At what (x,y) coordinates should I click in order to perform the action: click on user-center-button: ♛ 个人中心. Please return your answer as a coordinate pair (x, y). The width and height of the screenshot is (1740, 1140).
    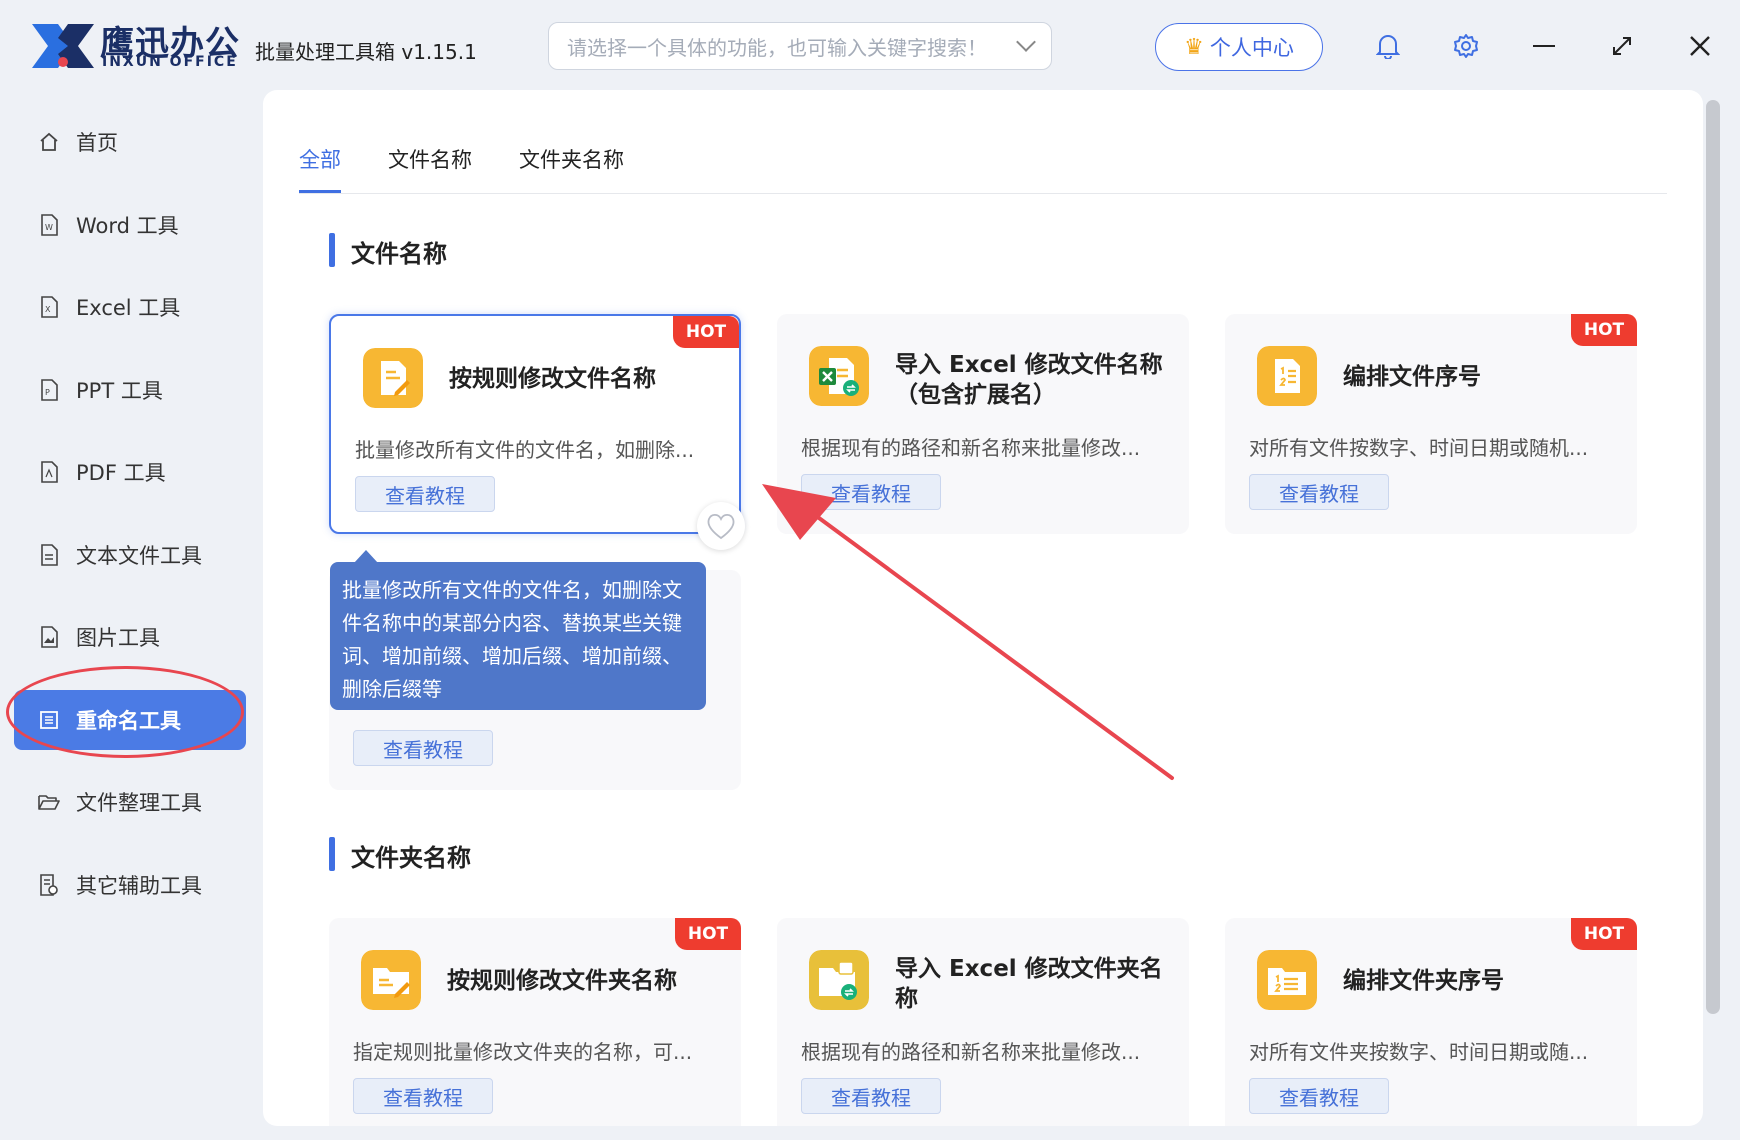
    Looking at the image, I should click on (1239, 47).